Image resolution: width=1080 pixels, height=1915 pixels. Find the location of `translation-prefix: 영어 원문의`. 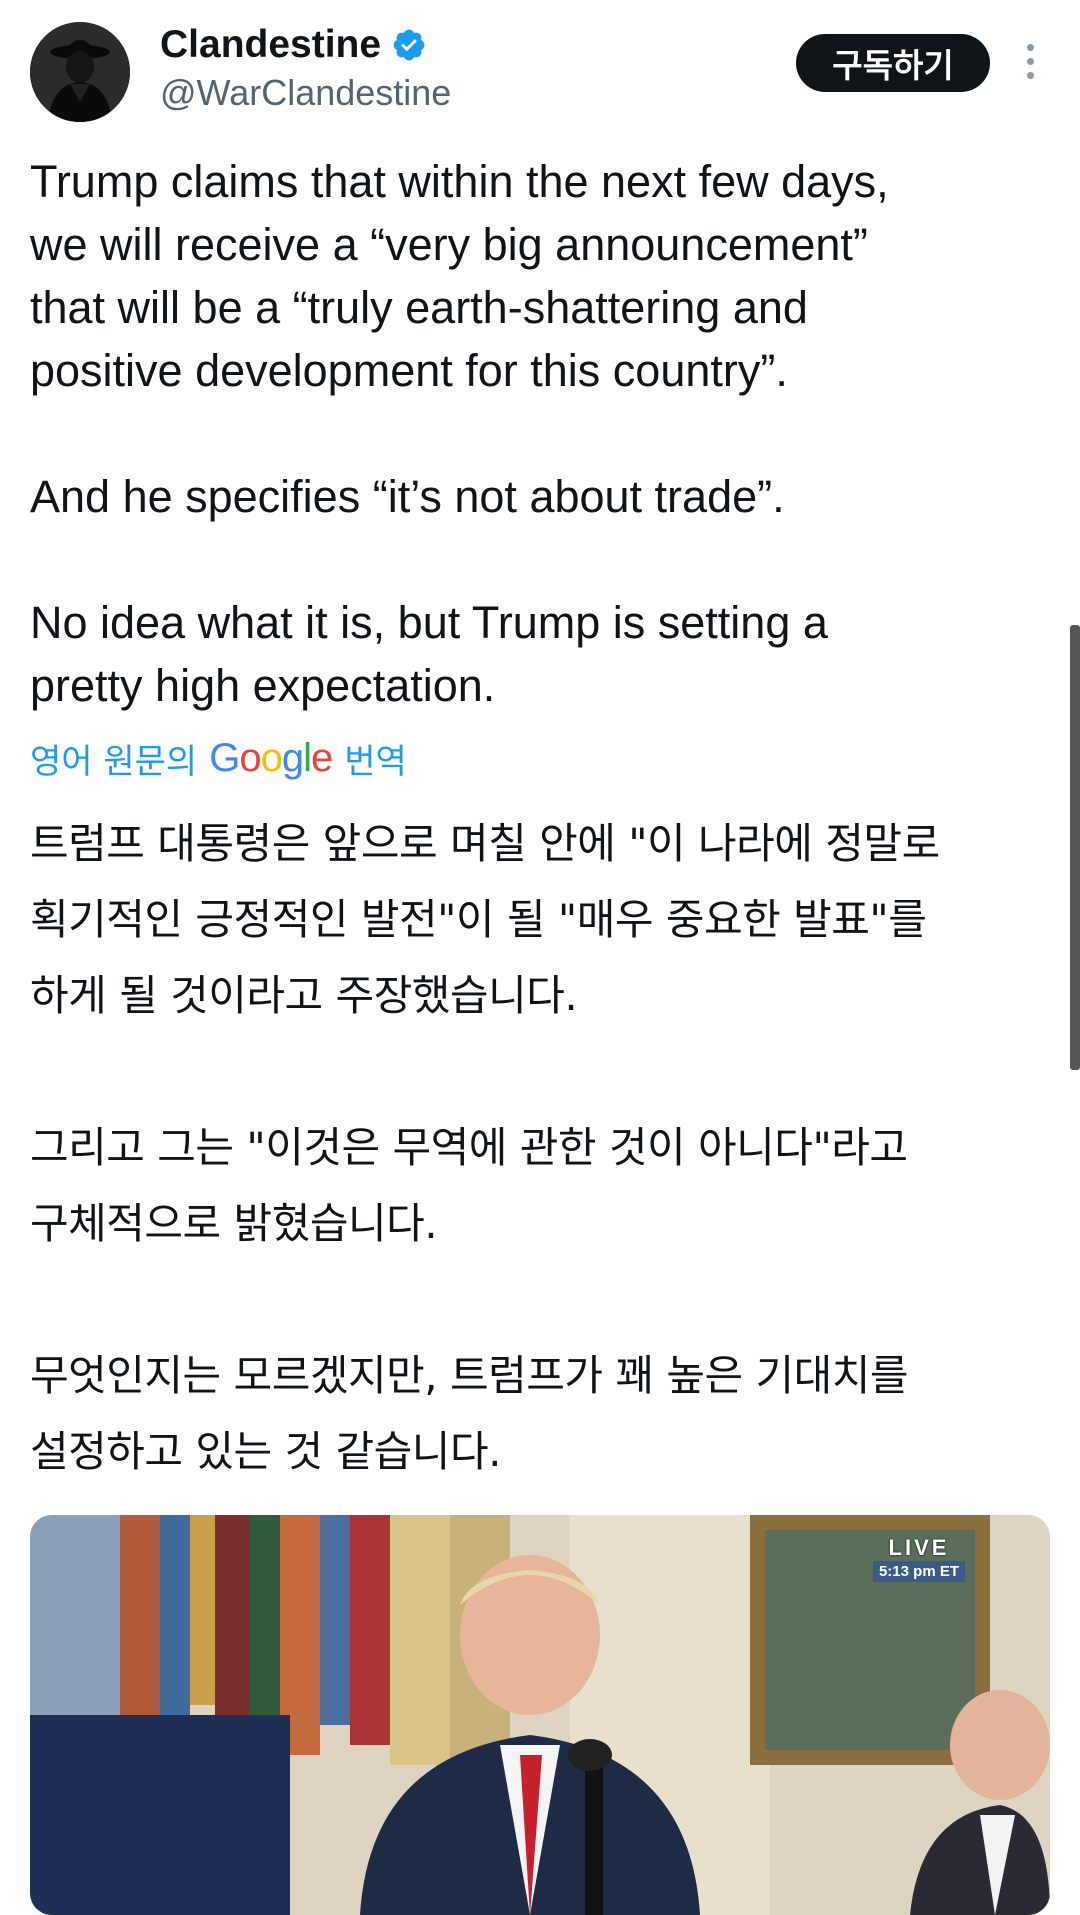

translation-prefix: 영어 원문의 is located at coordinates (114, 762).